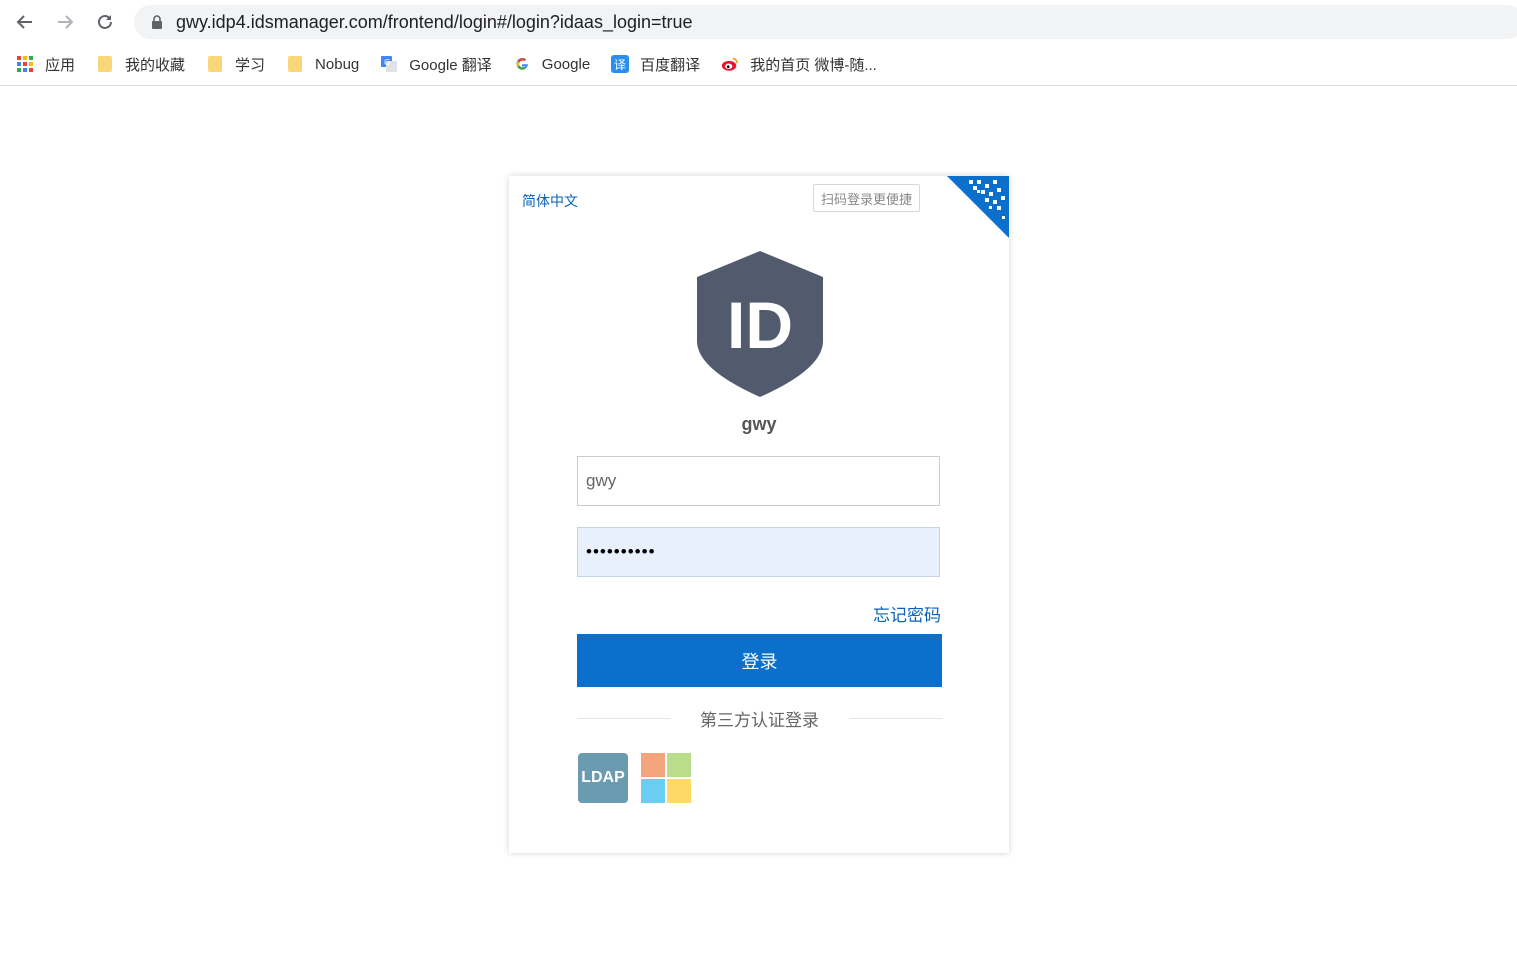  What do you see at coordinates (758, 481) in the screenshot?
I see `username-input` at bounding box center [758, 481].